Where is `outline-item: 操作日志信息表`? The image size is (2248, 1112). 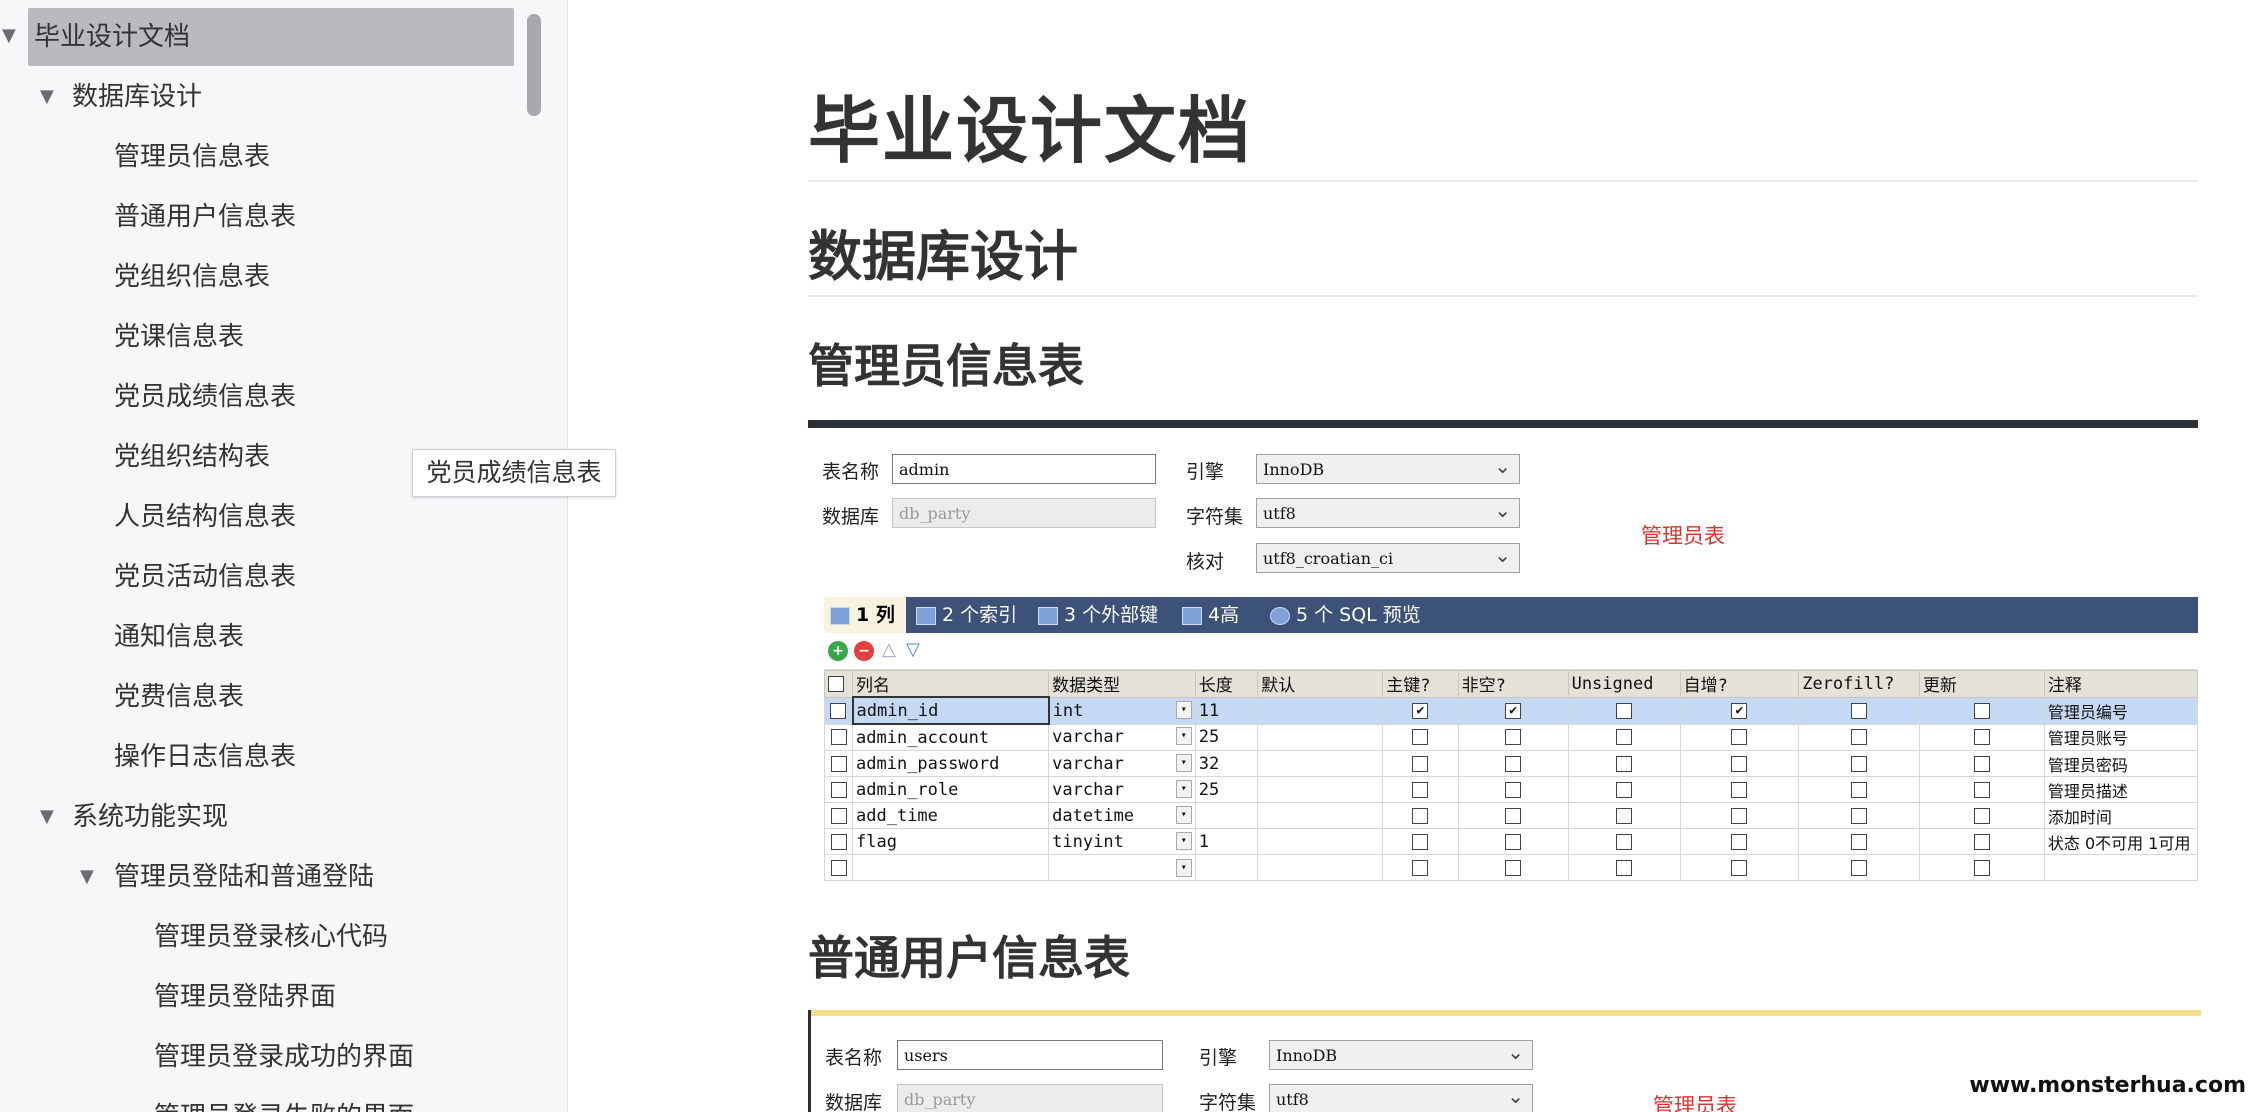 outline-item: 操作日志信息表 is located at coordinates (205, 757).